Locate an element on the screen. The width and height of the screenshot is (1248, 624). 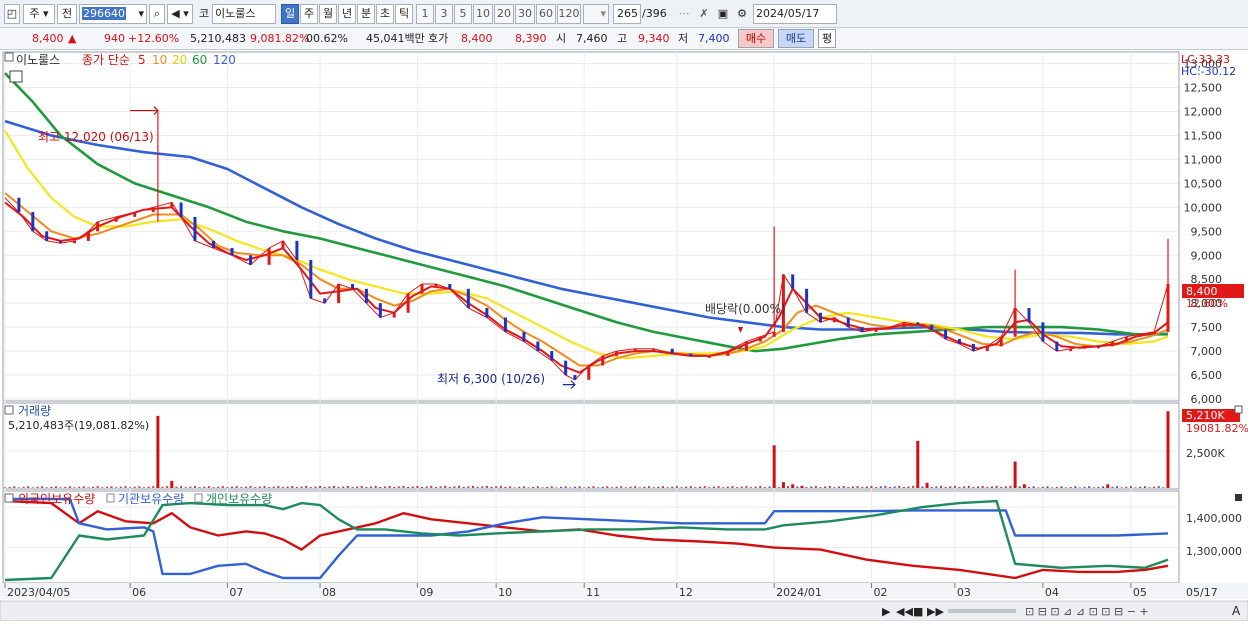
prev-button: 전 is located at coordinates (67, 14).